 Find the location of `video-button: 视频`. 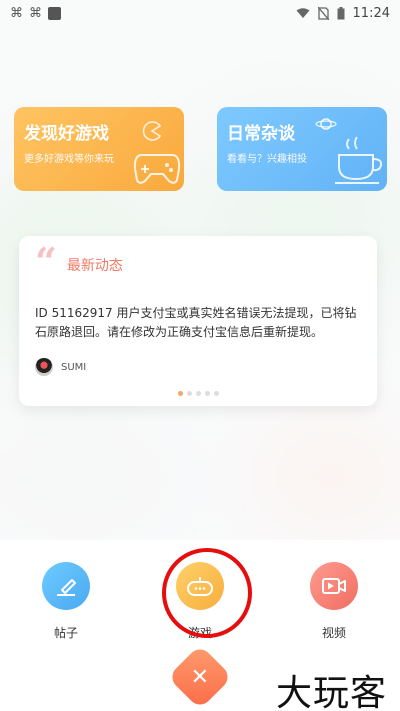

video-button: 视频 is located at coordinates (334, 601).